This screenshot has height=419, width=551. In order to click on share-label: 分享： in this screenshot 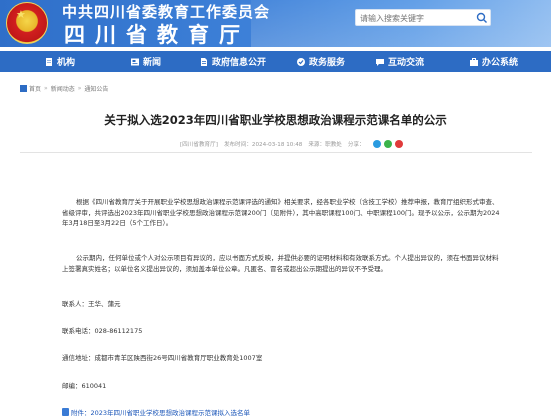, I will do `click(356, 145)`.